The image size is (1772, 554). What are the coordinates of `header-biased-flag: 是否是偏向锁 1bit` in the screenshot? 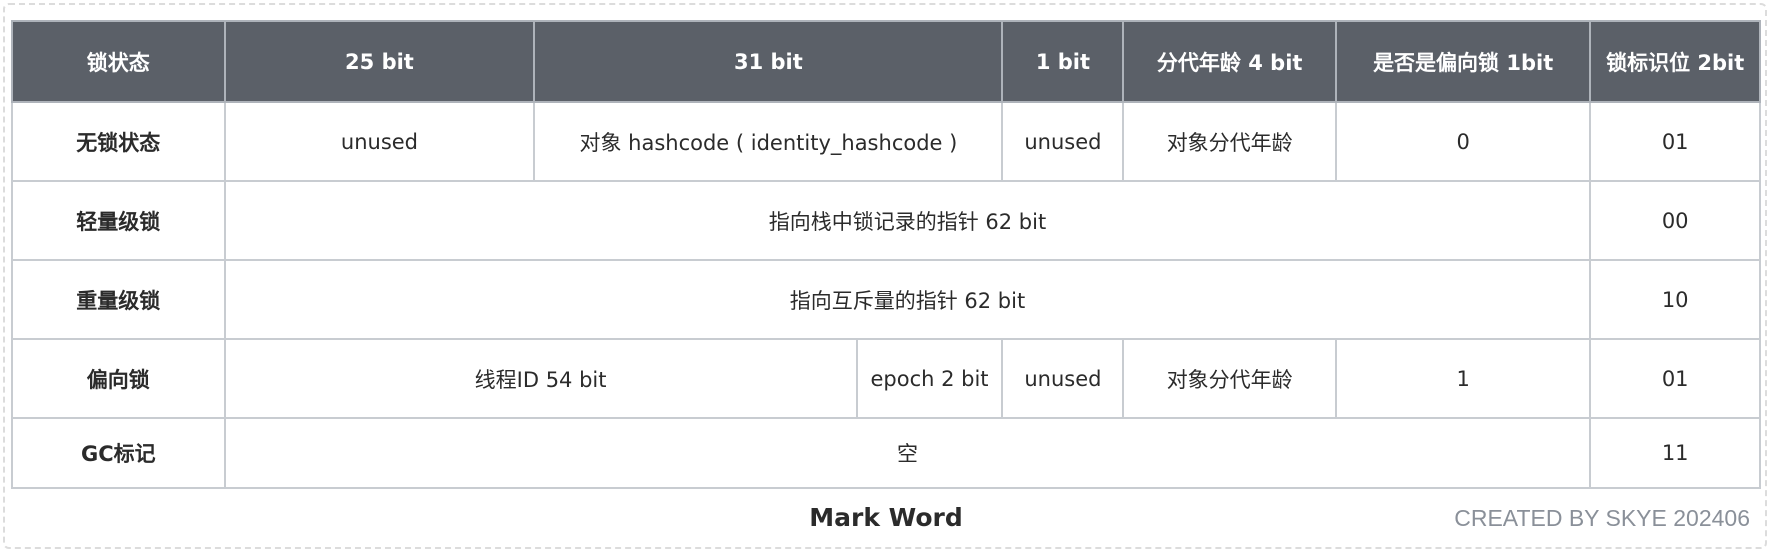 It's located at (1463, 61).